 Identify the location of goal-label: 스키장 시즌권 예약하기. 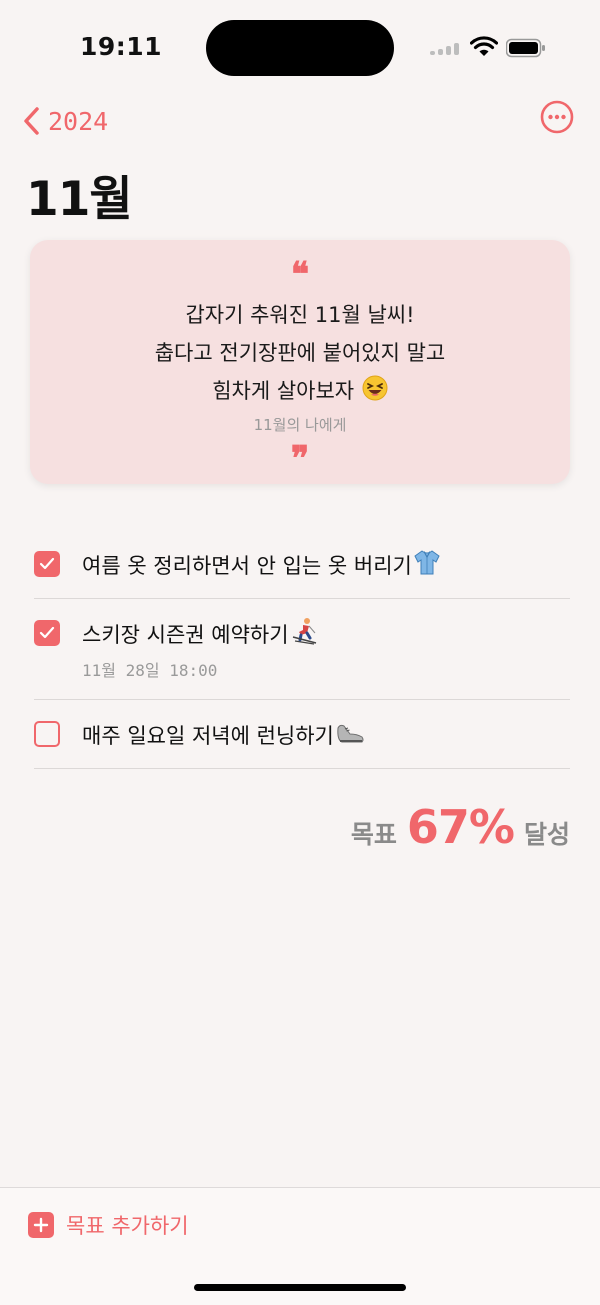
(185, 635).